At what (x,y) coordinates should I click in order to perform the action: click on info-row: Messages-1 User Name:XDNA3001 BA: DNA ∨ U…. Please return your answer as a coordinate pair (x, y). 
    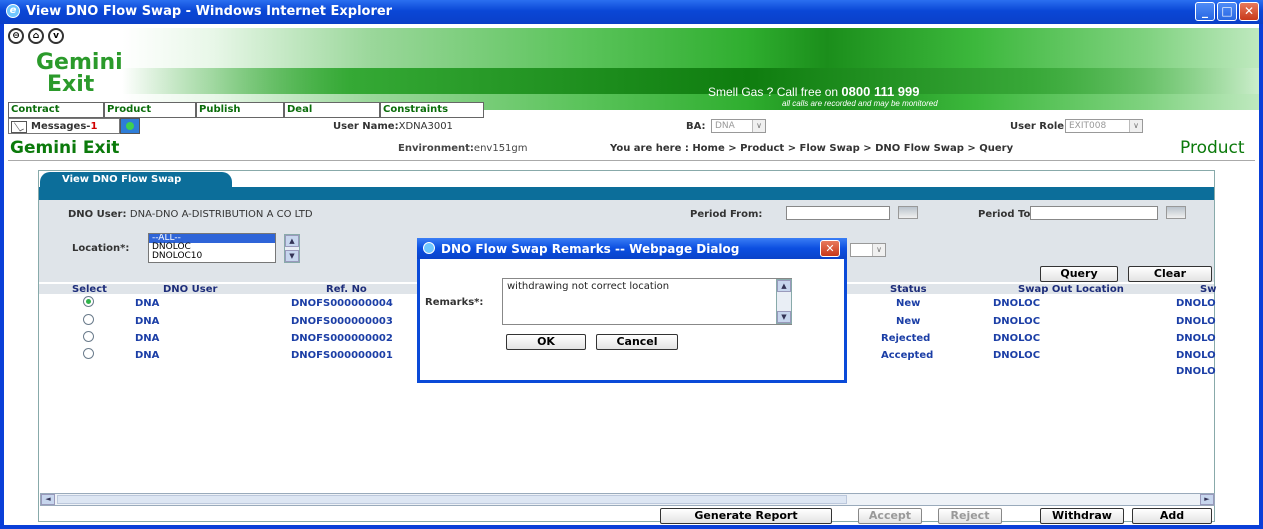
    Looking at the image, I should click on (631, 127).